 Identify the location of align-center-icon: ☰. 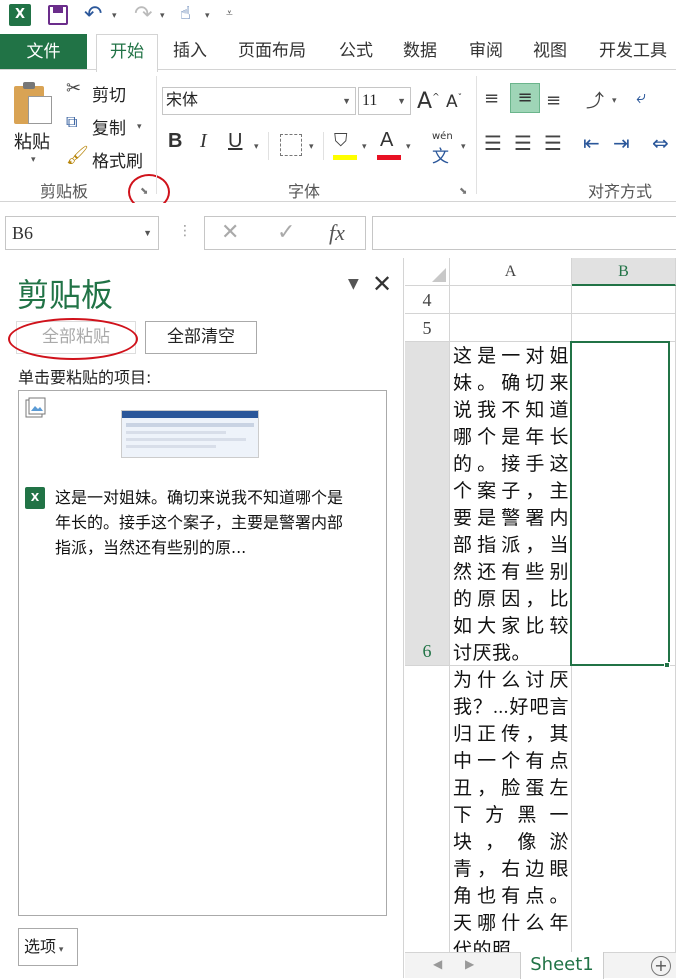
(523, 143).